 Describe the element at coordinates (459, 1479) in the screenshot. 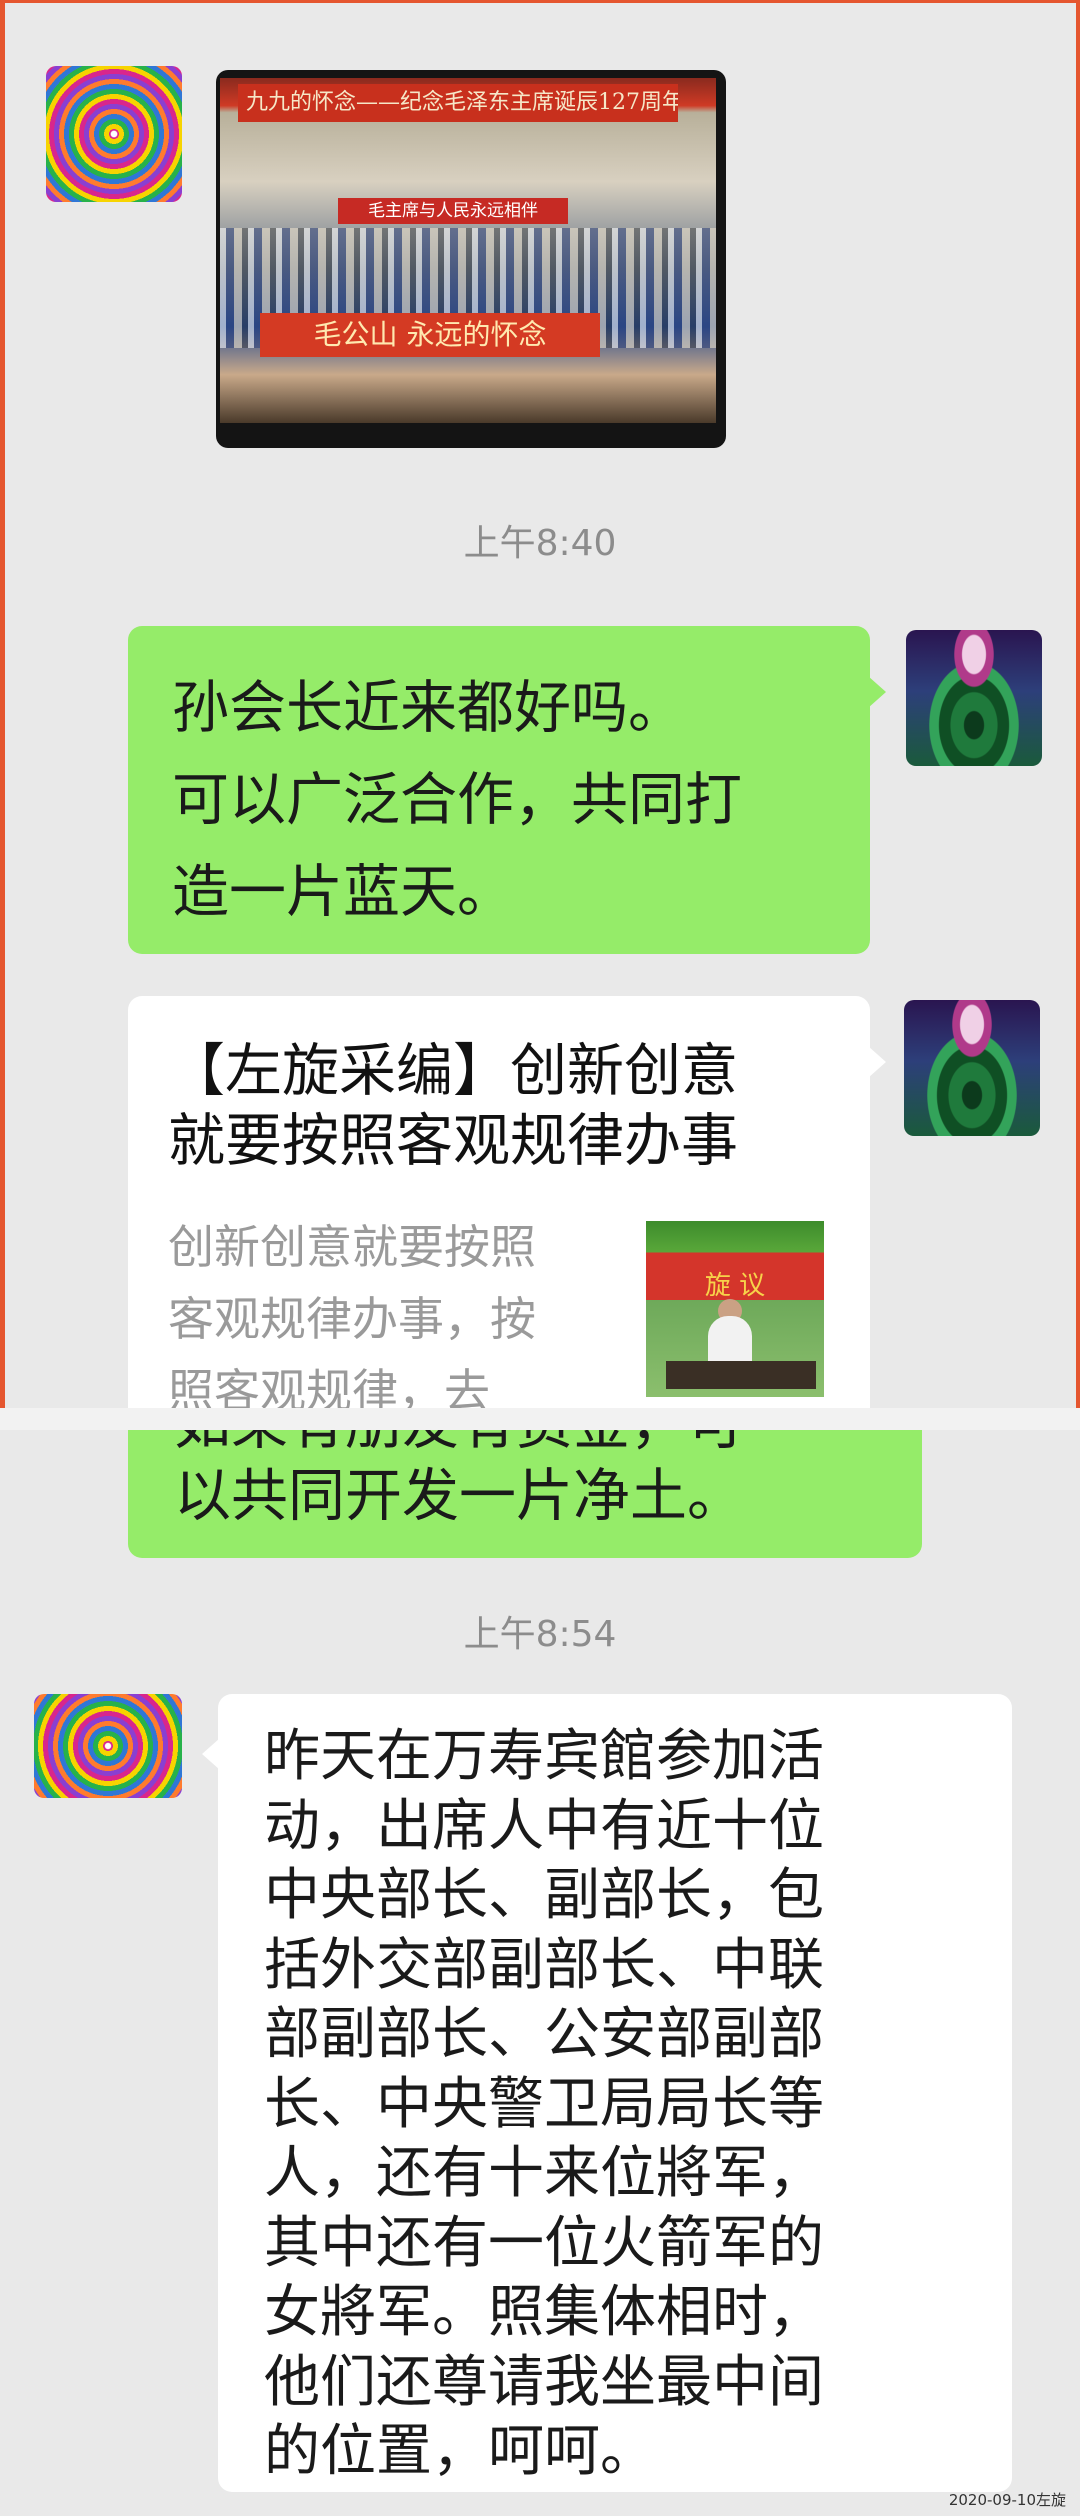

I see `message-text: 如果有朋友有资金，可 以共同开发一片净土。` at that location.